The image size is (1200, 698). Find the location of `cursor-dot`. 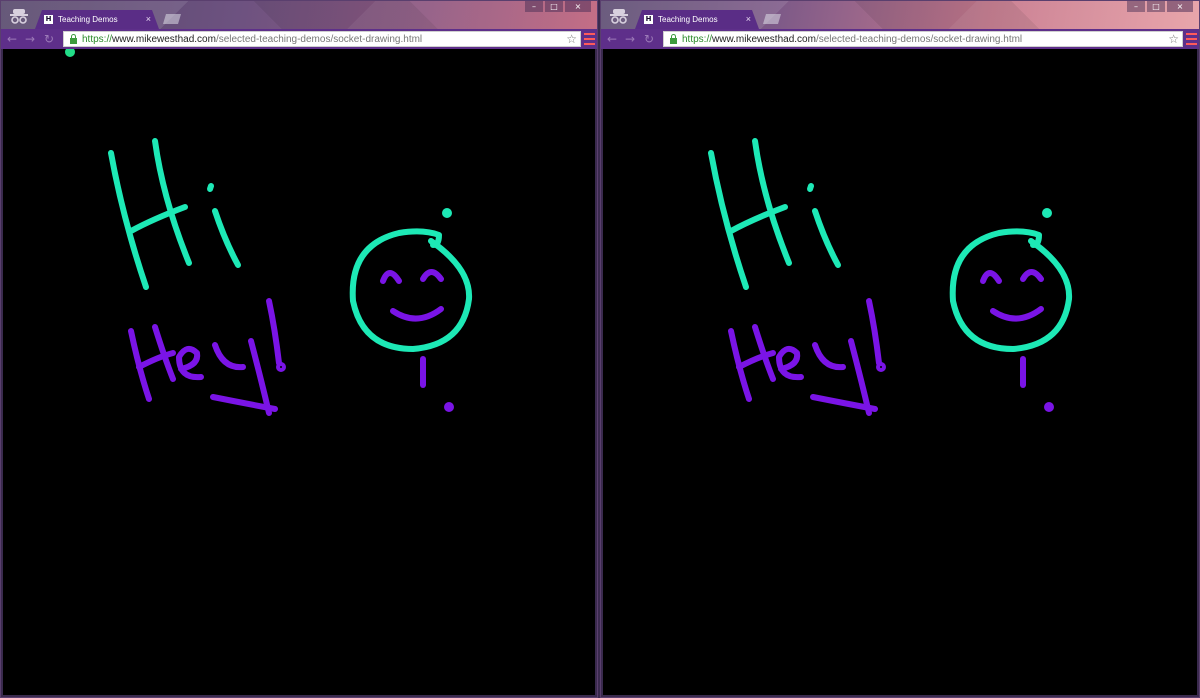

cursor-dot is located at coordinates (70, 53).